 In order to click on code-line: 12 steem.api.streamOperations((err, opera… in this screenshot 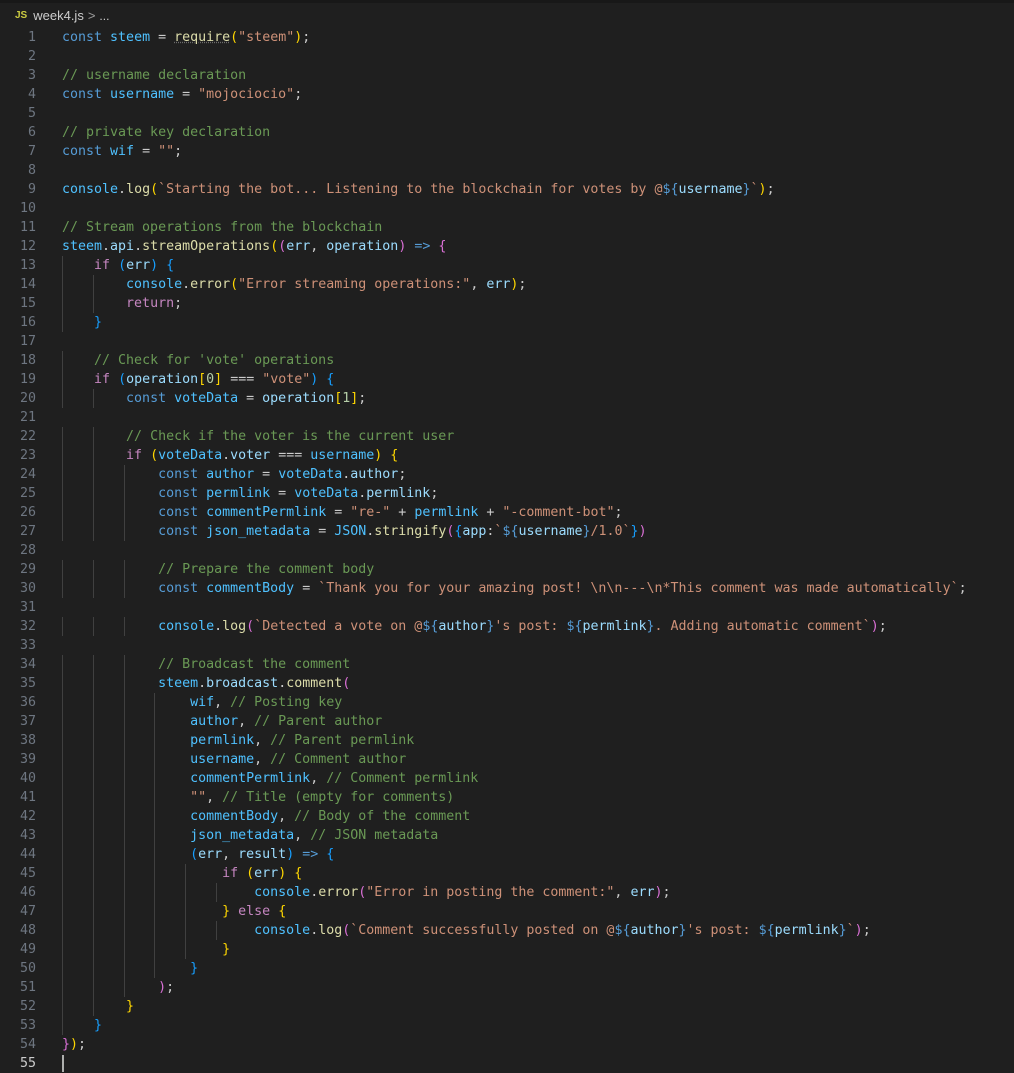, I will do `click(507, 246)`.